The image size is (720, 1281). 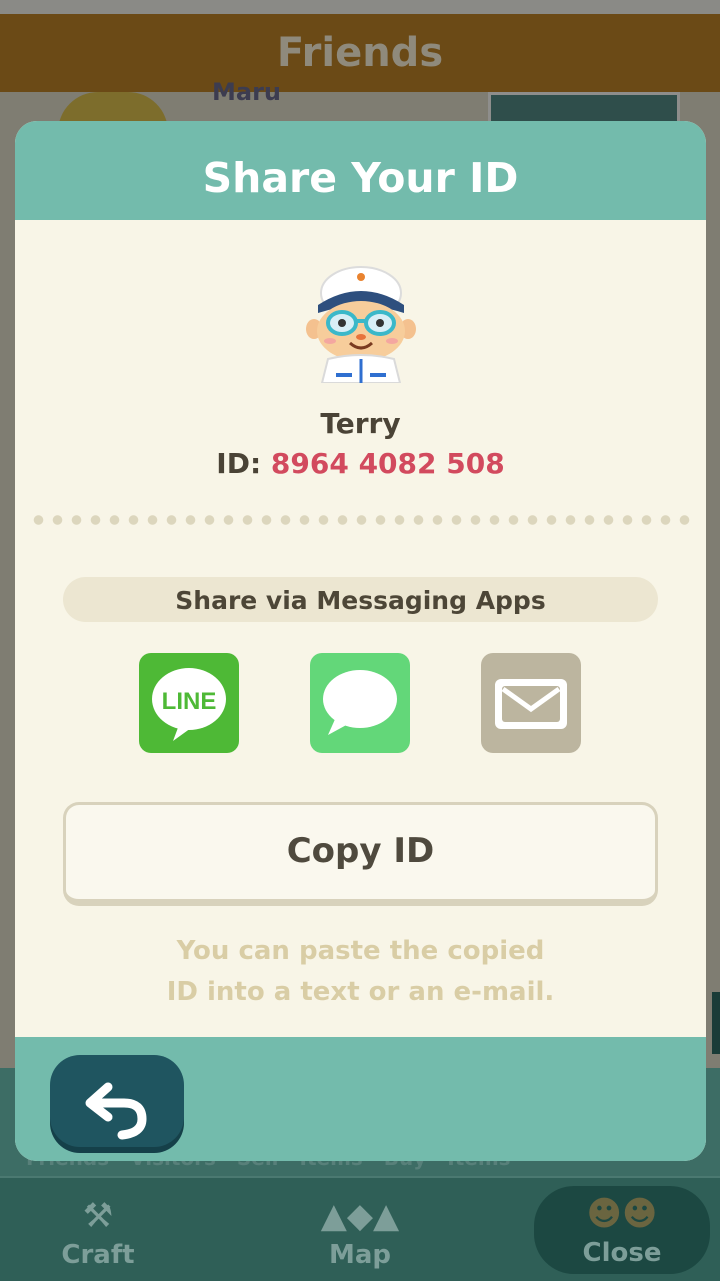 I want to click on user-name: Terry, so click(x=360, y=423).